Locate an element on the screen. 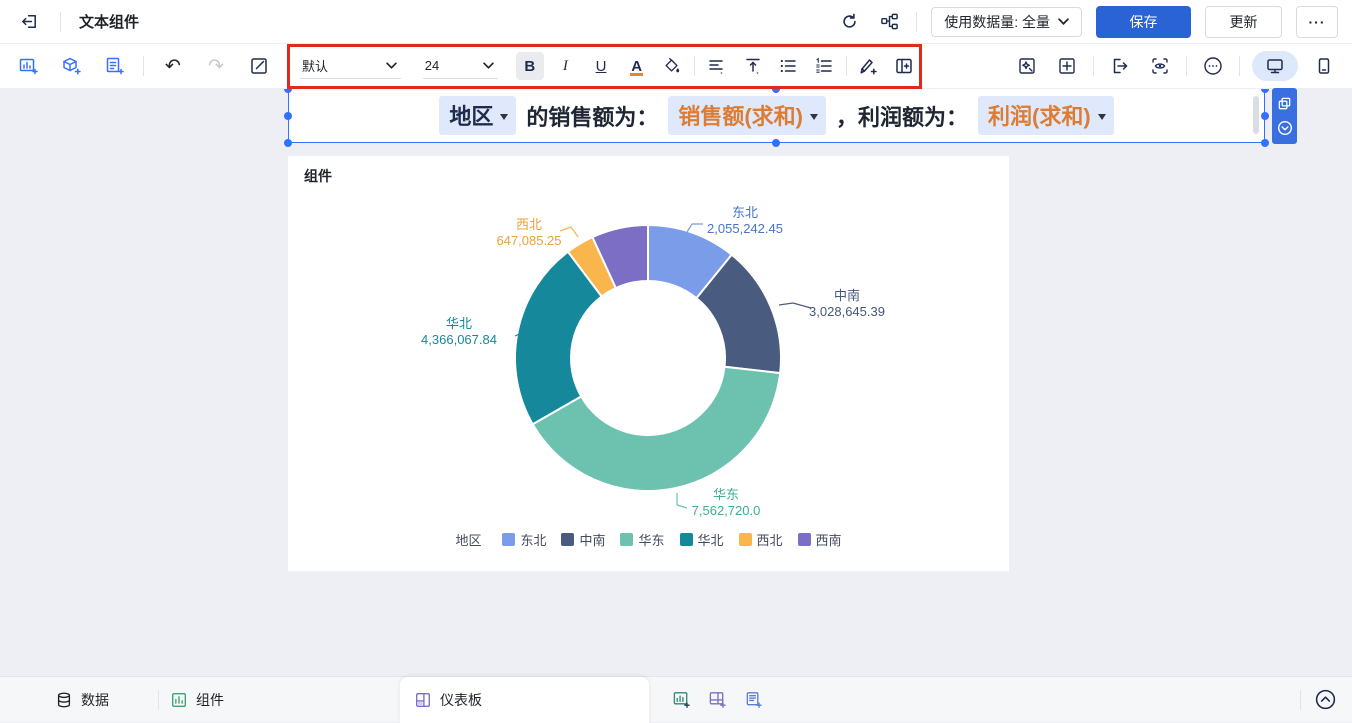 The height and width of the screenshot is (723, 1352). resize-handle-sw is located at coordinates (288, 143).